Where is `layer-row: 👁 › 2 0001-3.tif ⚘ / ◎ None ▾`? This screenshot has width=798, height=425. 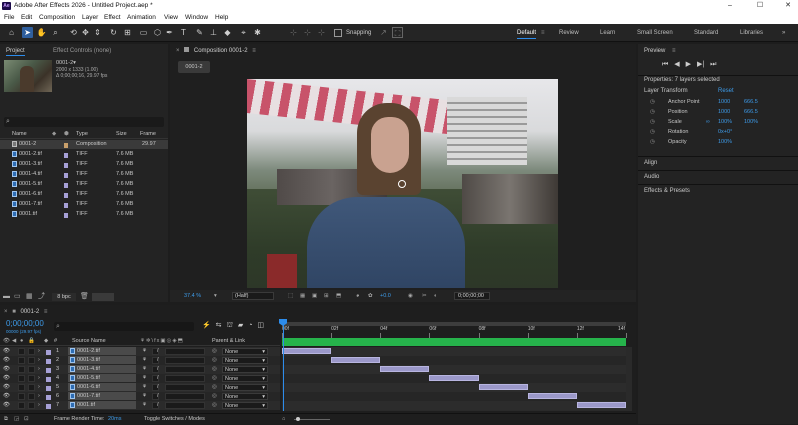 layer-row: 👁 › 2 0001-3.tif ⚘ / ◎ None ▾ is located at coordinates (140, 360).